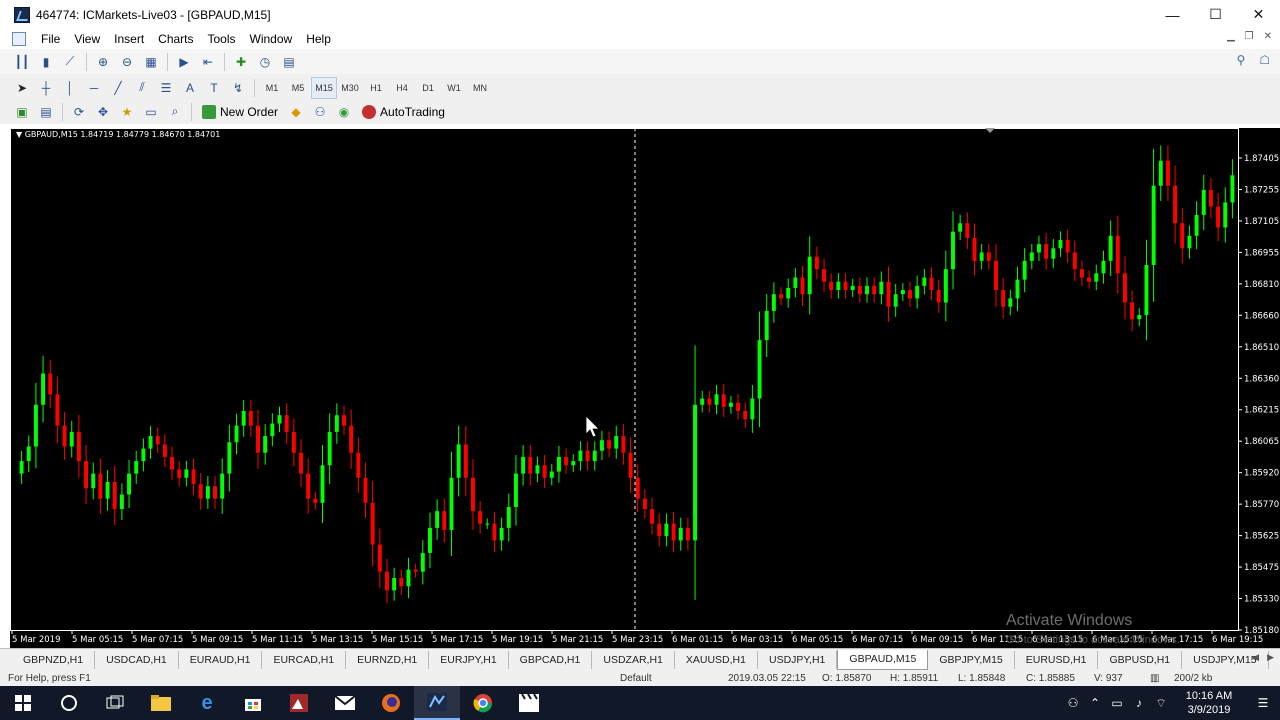  I want to click on chat-icon: ☖, so click(1264, 60).